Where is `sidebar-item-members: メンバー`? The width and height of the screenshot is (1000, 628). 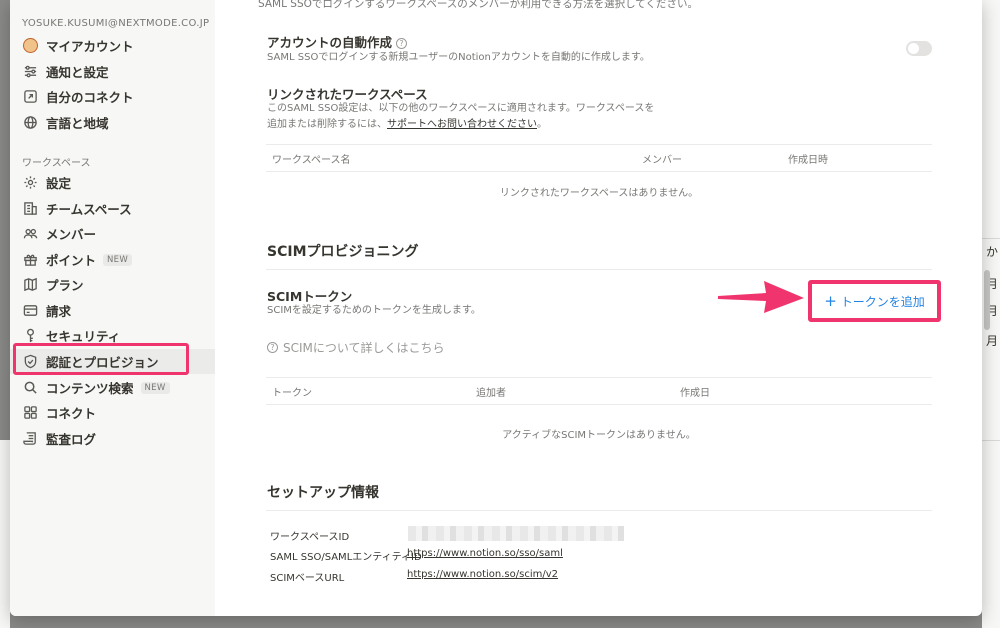 sidebar-item-members: メンバー is located at coordinates (112, 233).